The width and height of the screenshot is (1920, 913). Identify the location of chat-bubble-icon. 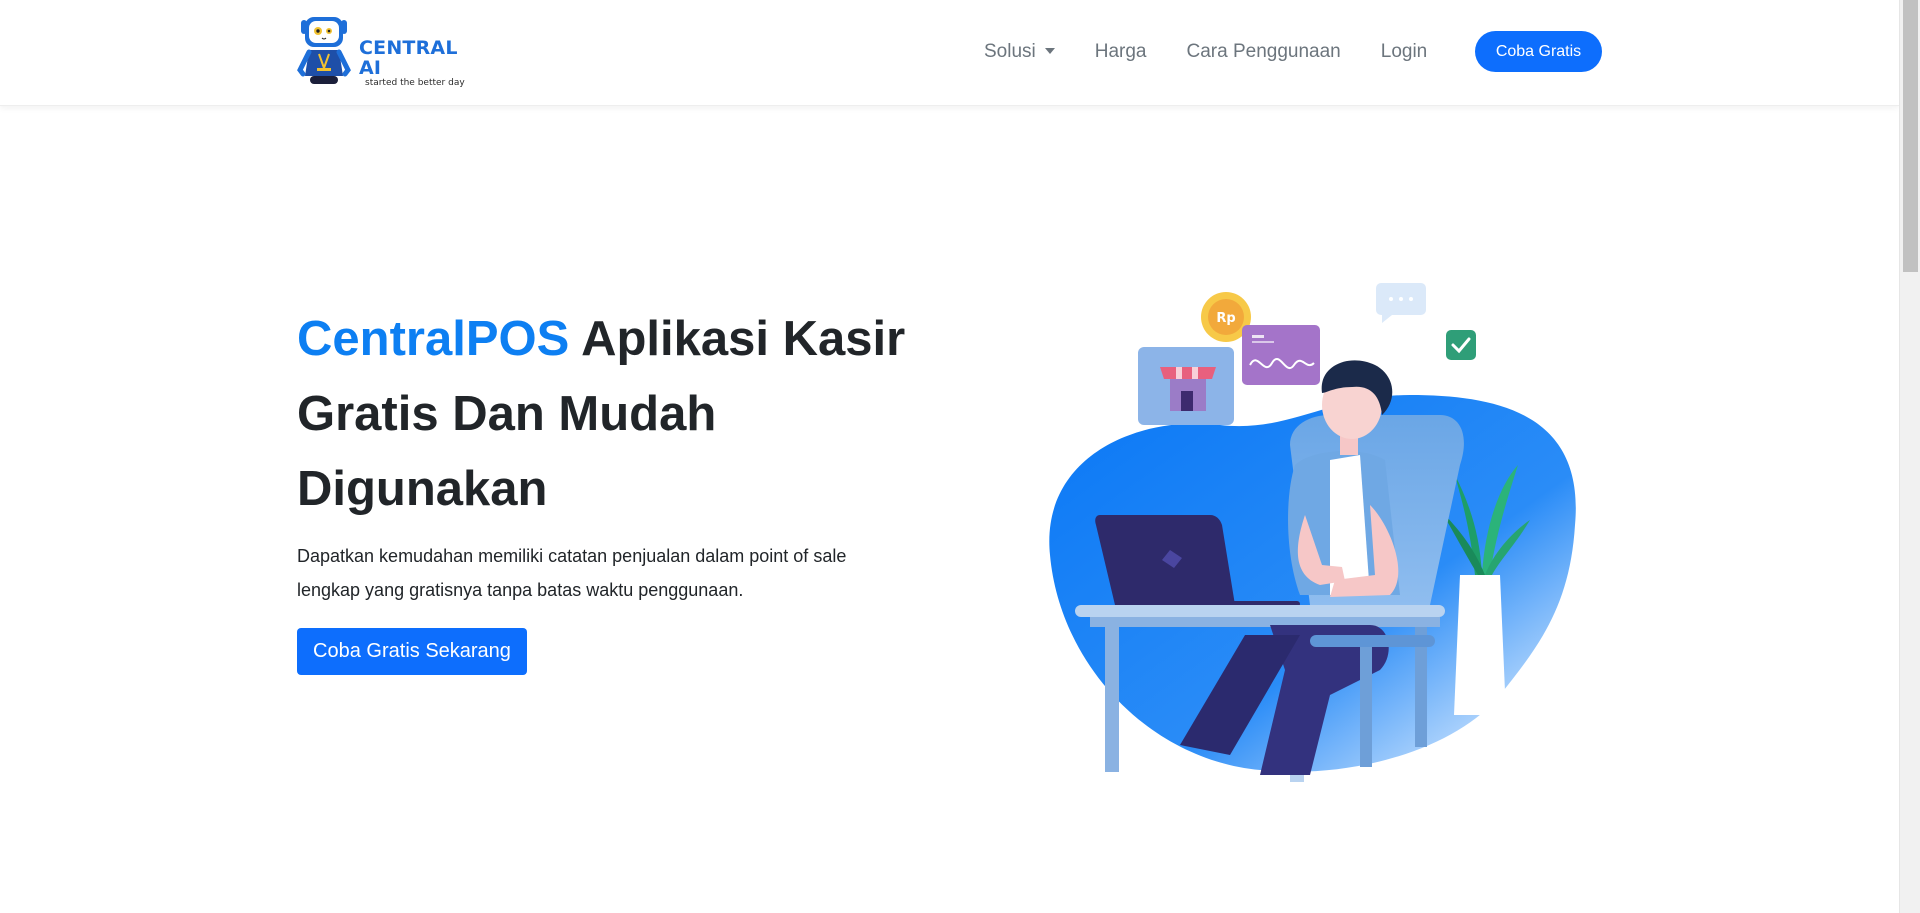
(1401, 303).